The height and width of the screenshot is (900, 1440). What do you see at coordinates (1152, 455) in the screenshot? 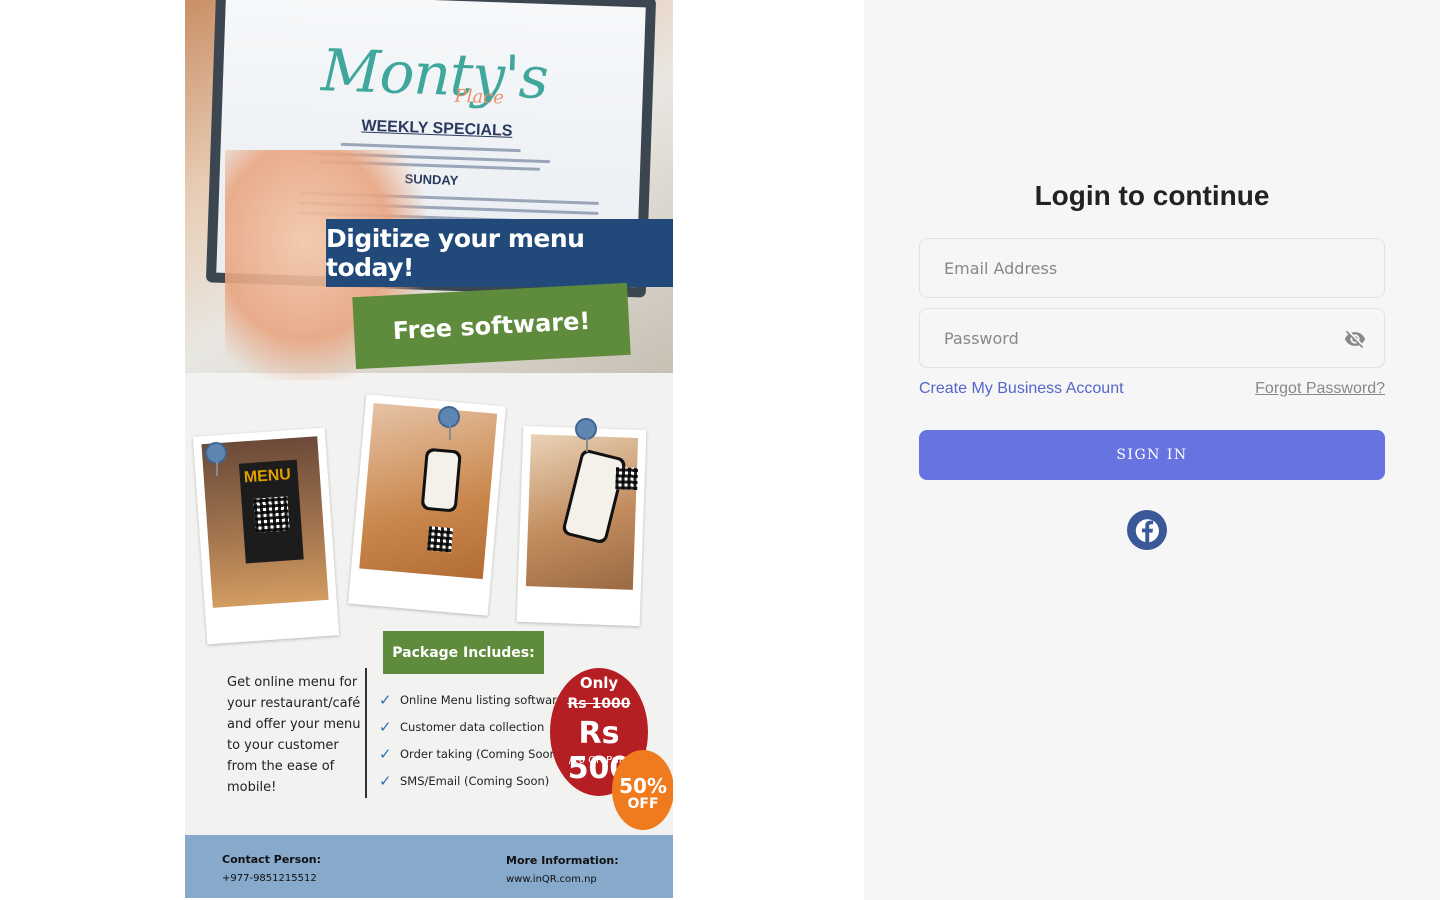
I see `sign-in-button: SIGN IN` at bounding box center [1152, 455].